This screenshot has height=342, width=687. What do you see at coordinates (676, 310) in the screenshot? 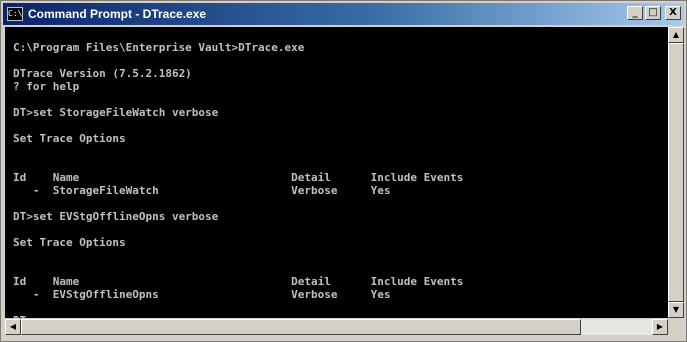
I see `scroll-down-button: ▼` at bounding box center [676, 310].